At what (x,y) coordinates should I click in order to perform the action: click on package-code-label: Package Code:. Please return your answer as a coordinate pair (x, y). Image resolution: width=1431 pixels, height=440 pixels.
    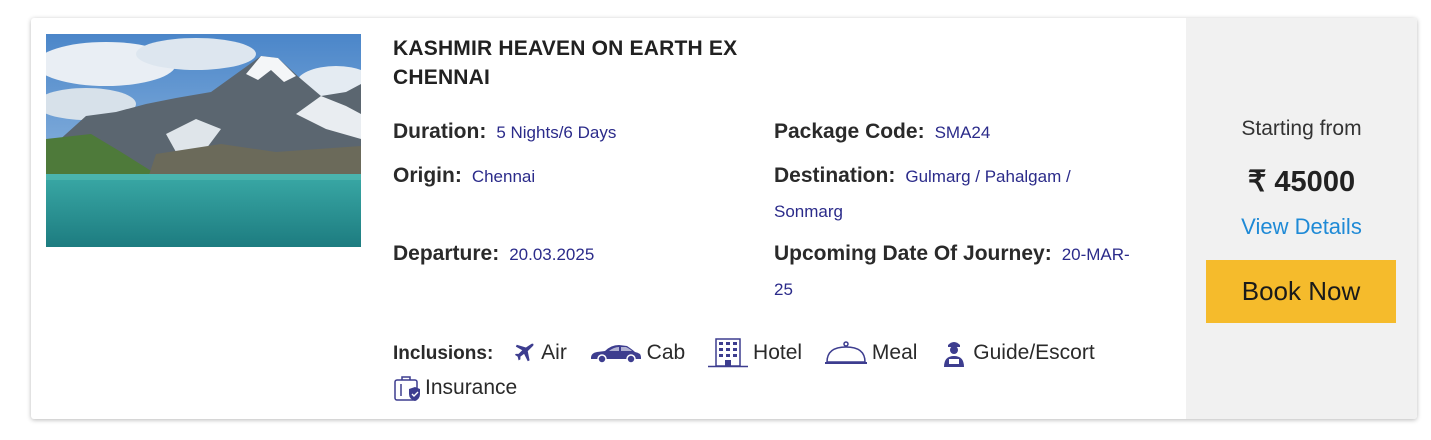
    Looking at the image, I should click on (849, 131).